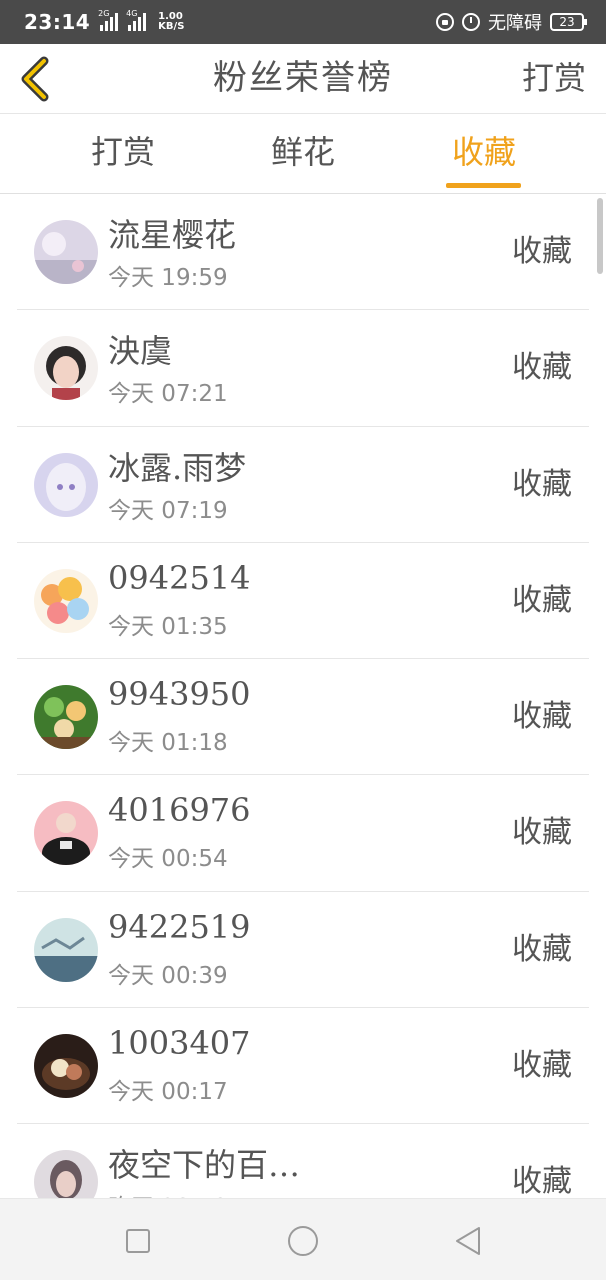 The image size is (606, 1280). Describe the element at coordinates (303, 1161) in the screenshot. I see `list-item: 夜空下的百… 昨天 23:40 收藏` at that location.